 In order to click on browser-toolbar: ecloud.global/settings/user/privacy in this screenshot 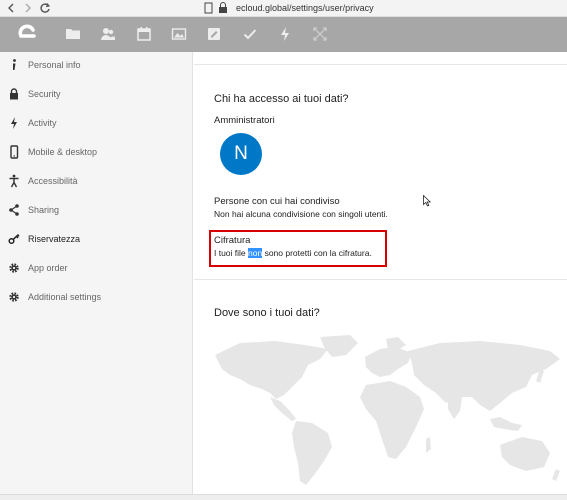, I will do `click(283, 8)`.